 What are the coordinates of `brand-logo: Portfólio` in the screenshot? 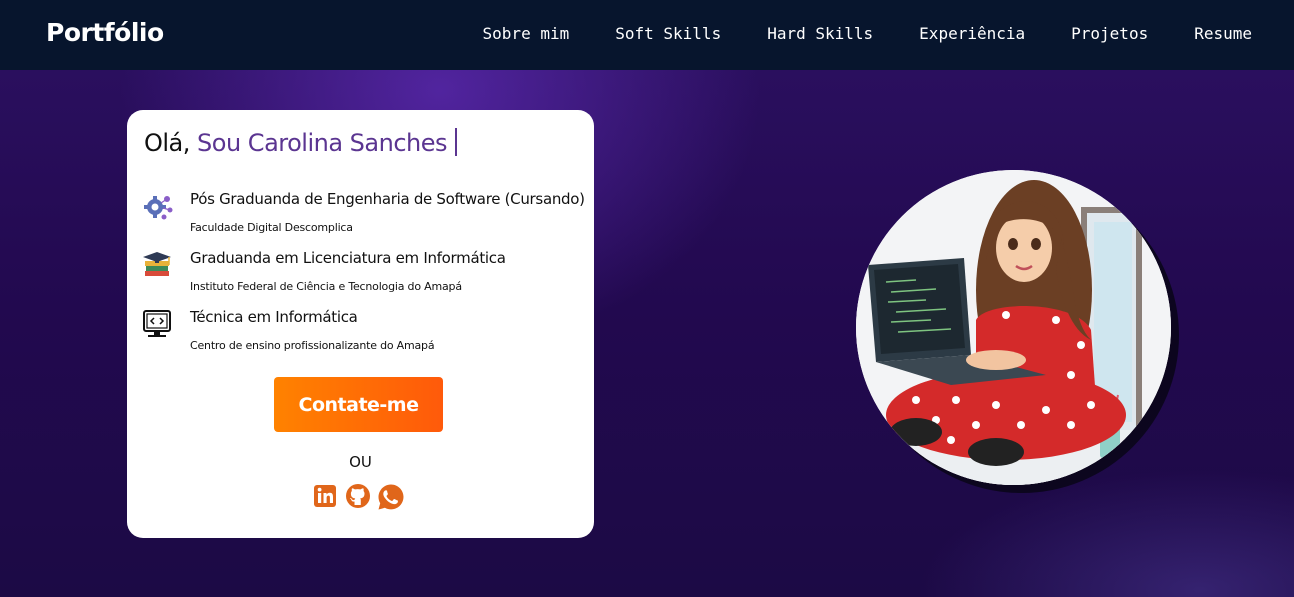 It's located at (105, 32).